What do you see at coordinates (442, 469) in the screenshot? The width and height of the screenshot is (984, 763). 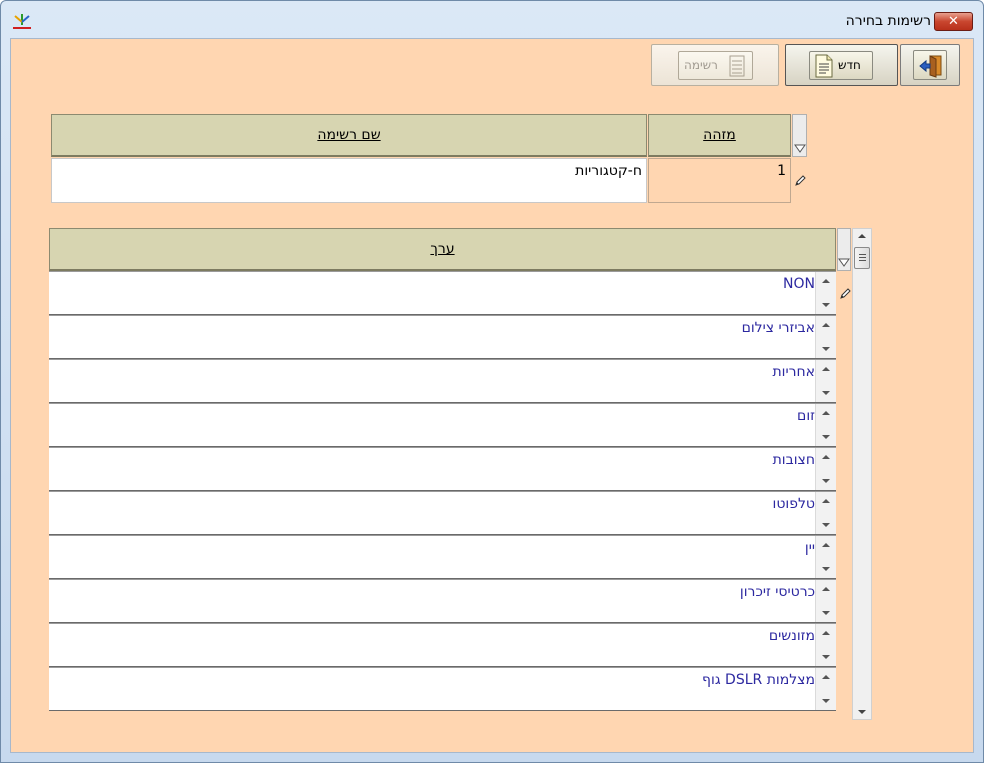 I see `value-row: חצובות` at bounding box center [442, 469].